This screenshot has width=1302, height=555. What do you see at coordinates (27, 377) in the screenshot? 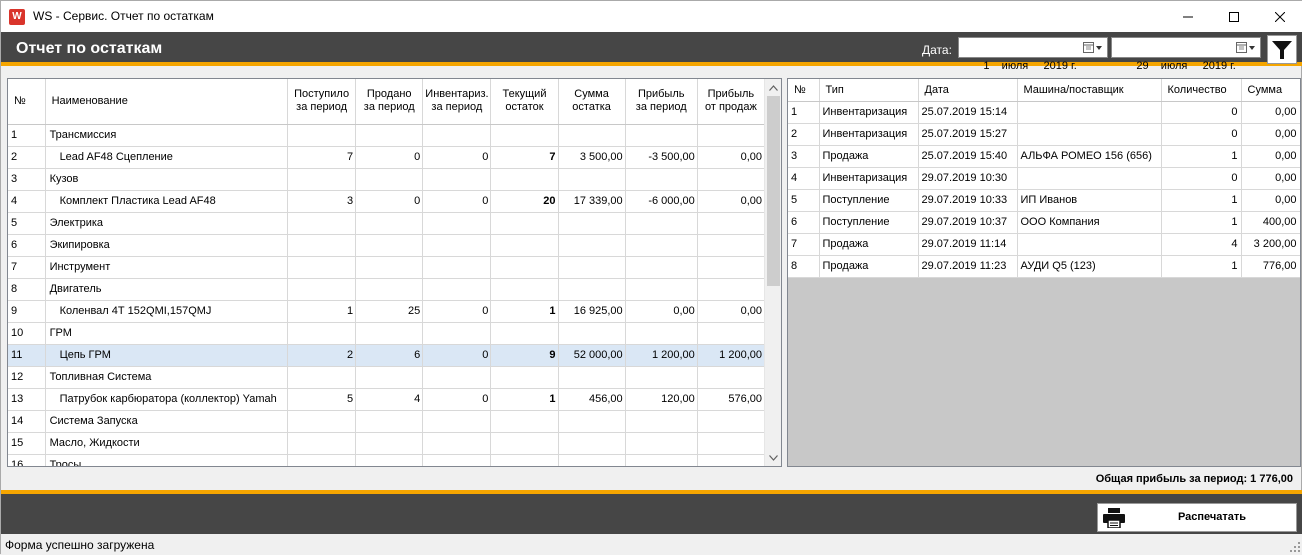
I see `row-number: 12` at bounding box center [27, 377].